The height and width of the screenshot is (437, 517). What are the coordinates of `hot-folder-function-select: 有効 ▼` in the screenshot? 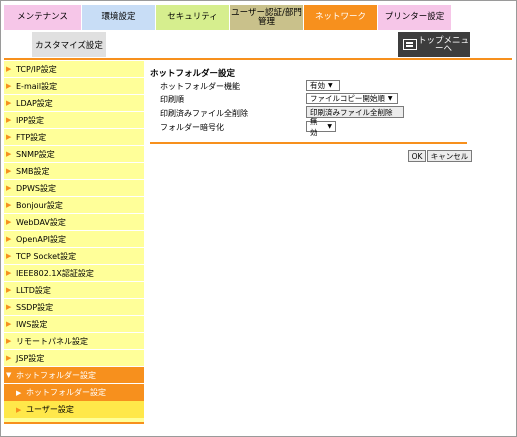 It's located at (323, 86).